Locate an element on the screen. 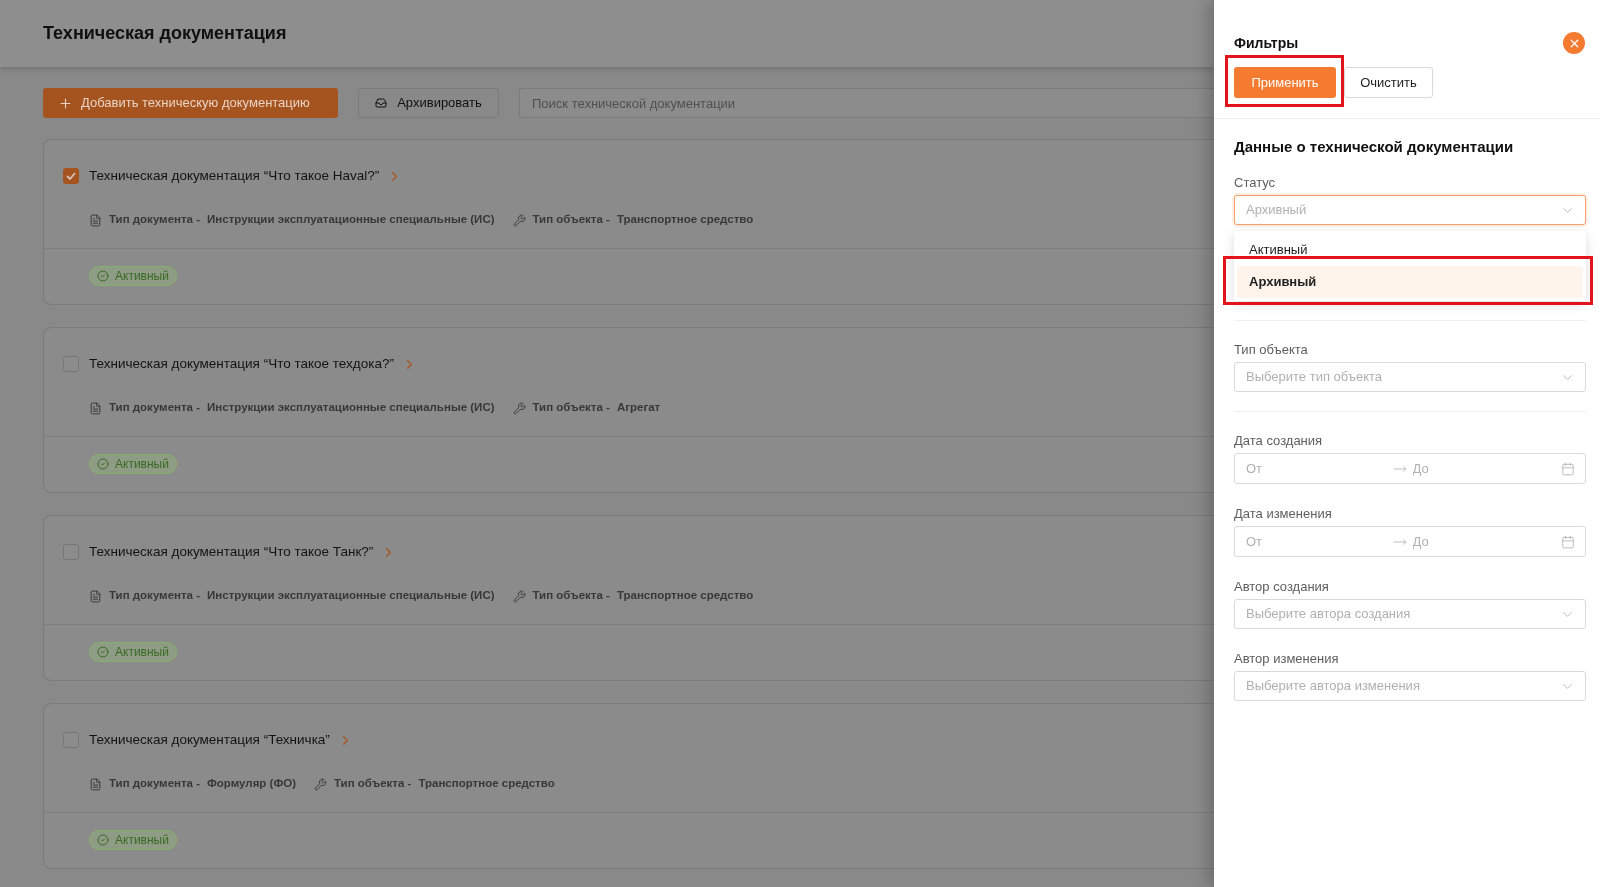  check-icon is located at coordinates (71, 176).